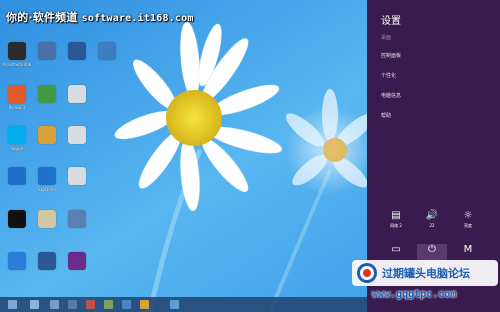 The height and width of the screenshot is (312, 500). I want to click on desktop-icon-label: Skype, so click(17, 148).